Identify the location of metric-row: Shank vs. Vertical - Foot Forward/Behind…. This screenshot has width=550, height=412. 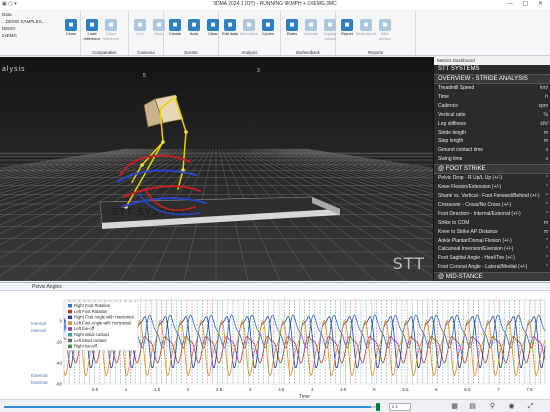
(492, 196).